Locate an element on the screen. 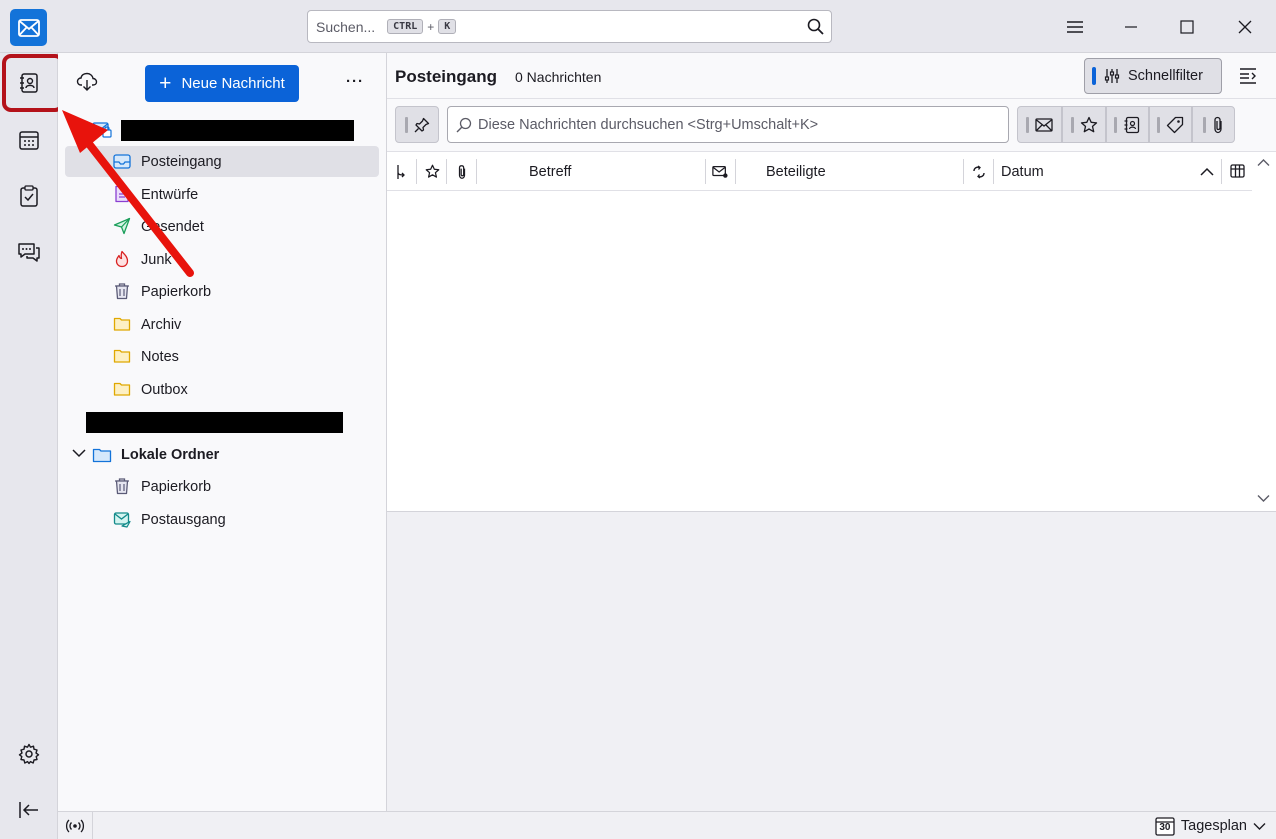  folder-label: Gesendet is located at coordinates (172, 226).